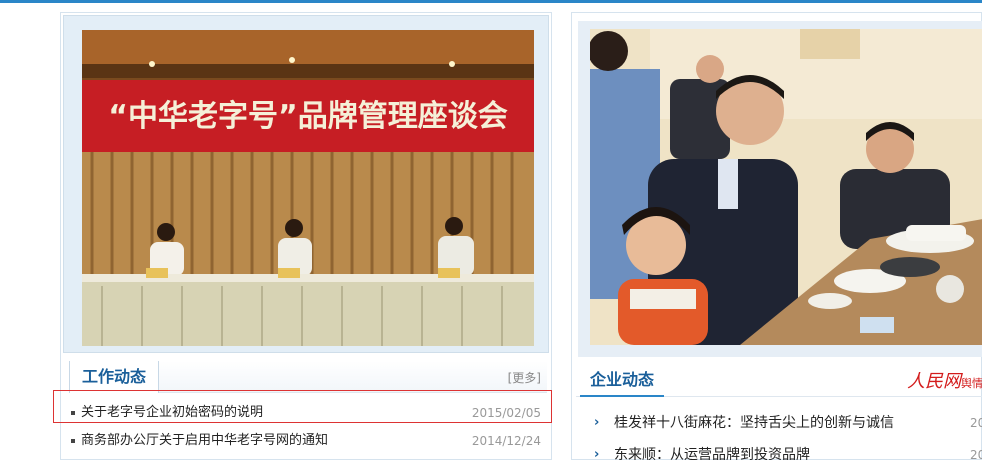 Image resolution: width=982 pixels, height=460 pixels. What do you see at coordinates (524, 377) in the screenshot?
I see `more-link: [更多]` at bounding box center [524, 377].